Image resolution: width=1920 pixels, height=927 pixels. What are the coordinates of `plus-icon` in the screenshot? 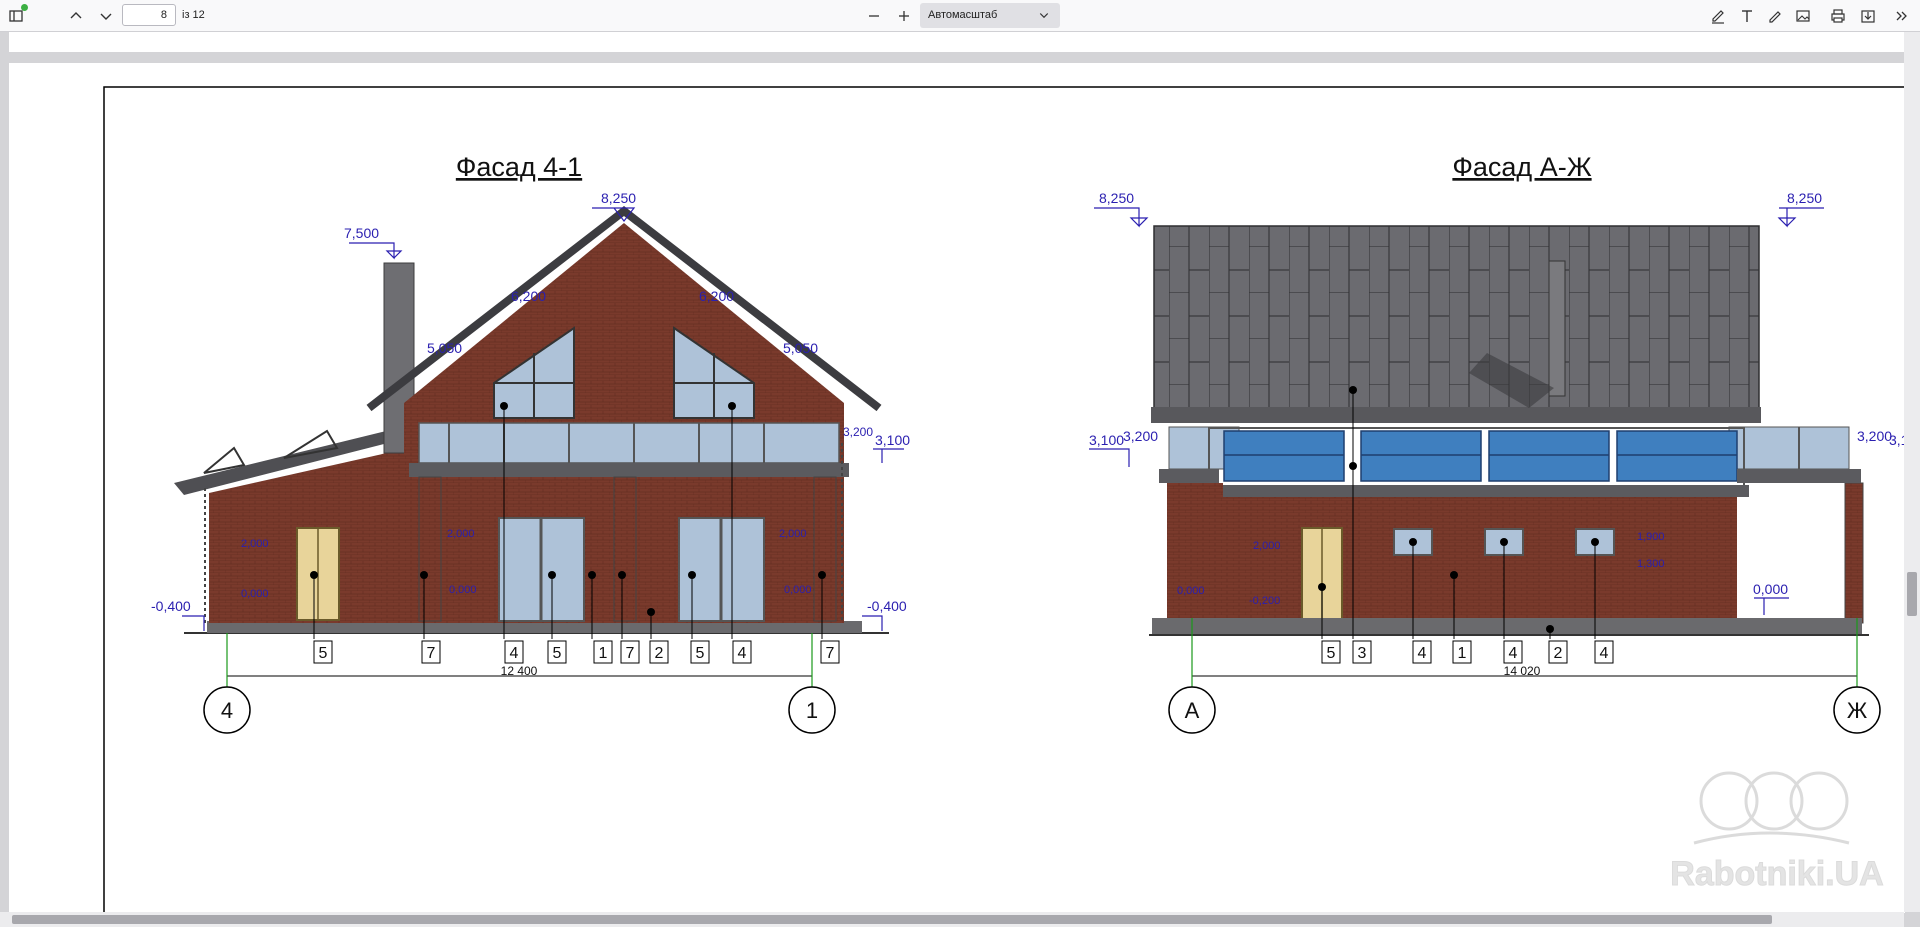 It's located at (904, 16).